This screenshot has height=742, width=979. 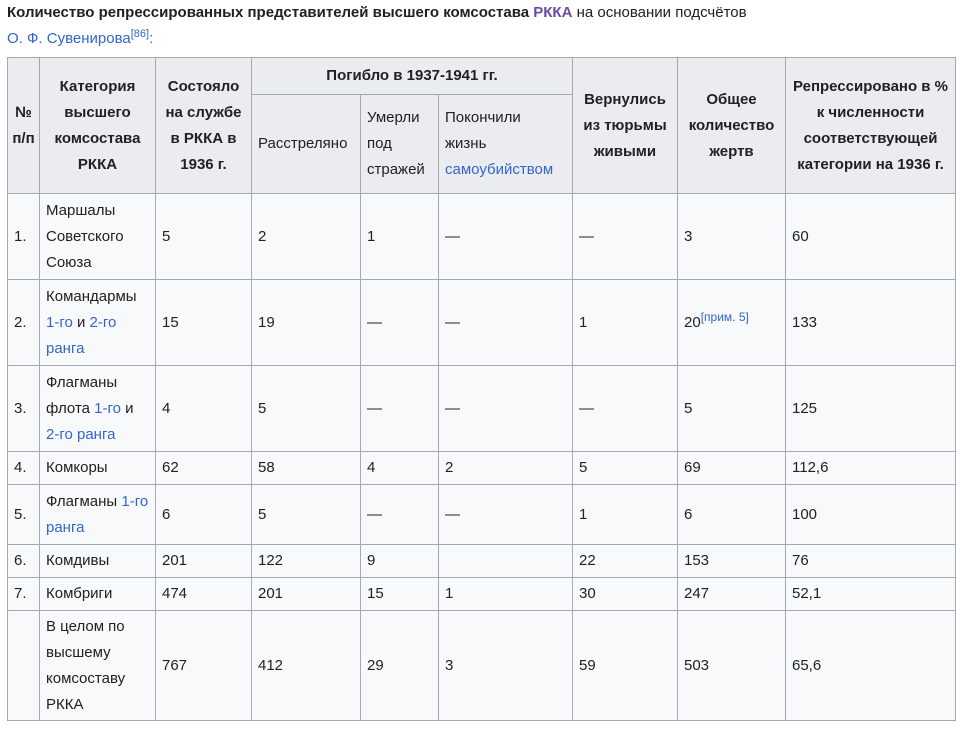 What do you see at coordinates (399, 468) in the screenshot?
I see `cell-died: 4` at bounding box center [399, 468].